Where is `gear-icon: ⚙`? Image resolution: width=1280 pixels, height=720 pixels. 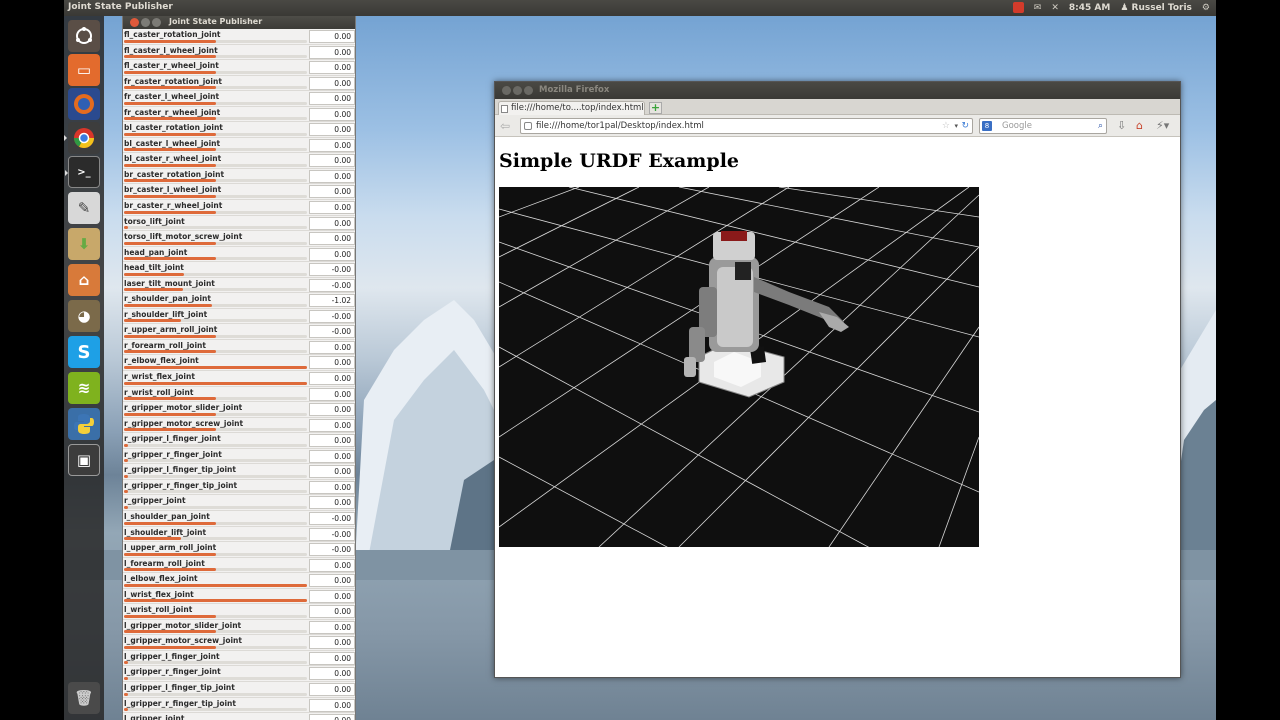
gear-icon: ⚙ is located at coordinates (1206, 8).